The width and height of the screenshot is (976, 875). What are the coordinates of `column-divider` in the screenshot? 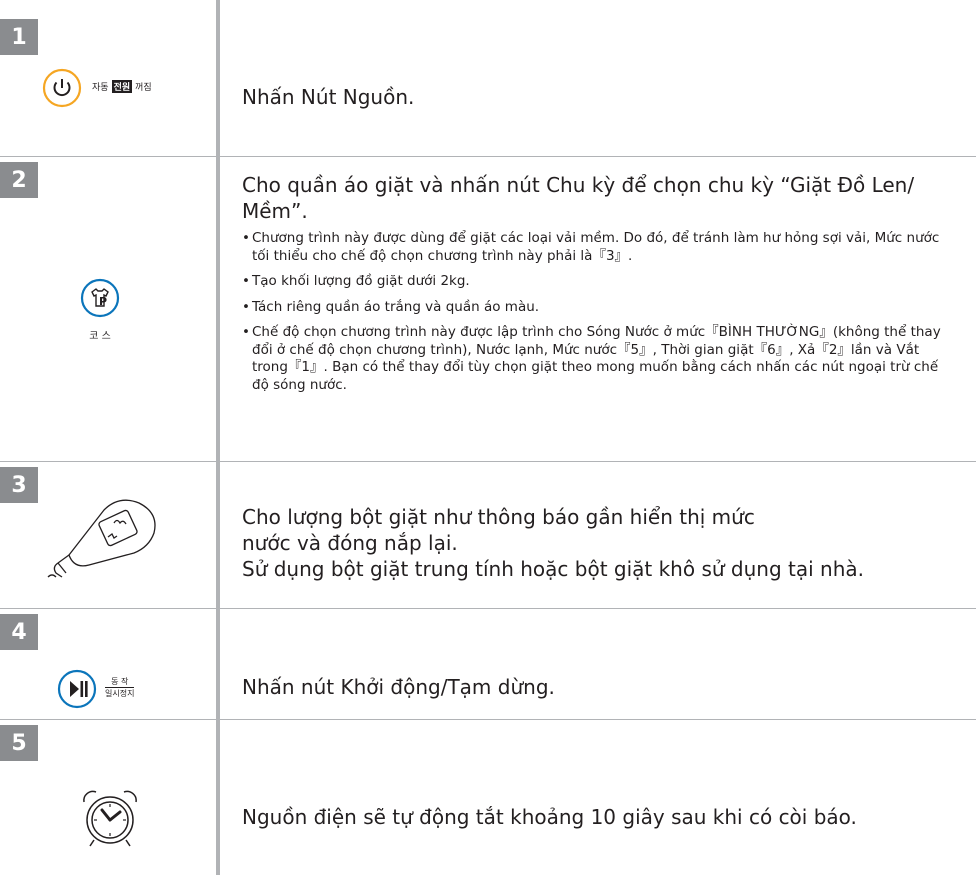 It's located at (218, 437).